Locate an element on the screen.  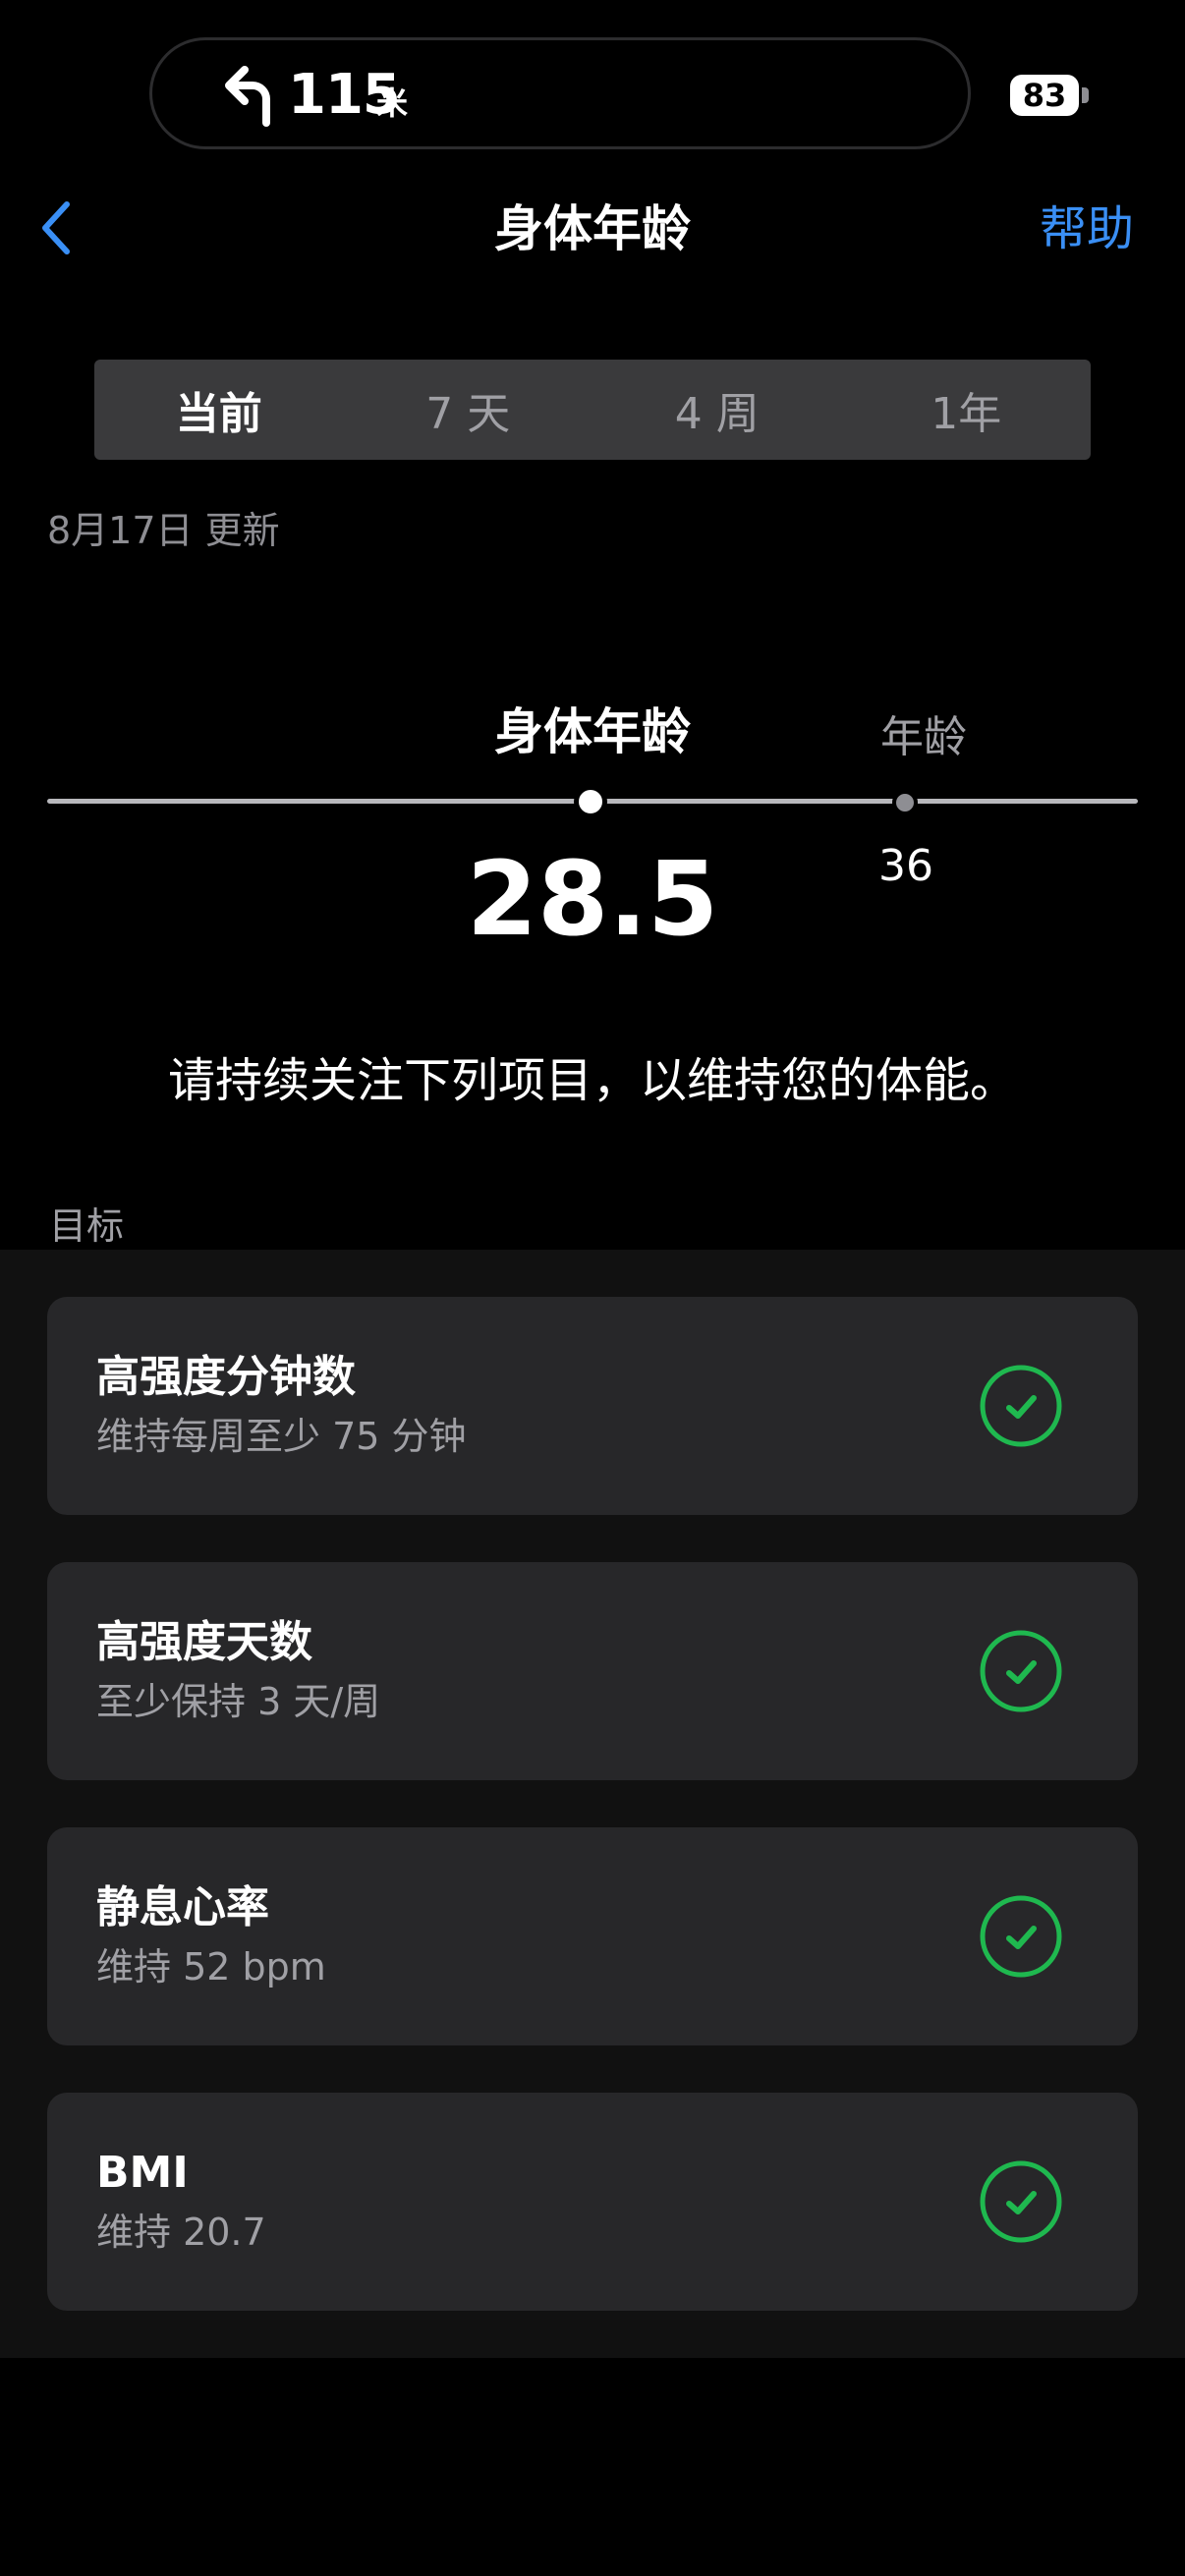
goal-title: 静息心率 is located at coordinates (183, 1907).